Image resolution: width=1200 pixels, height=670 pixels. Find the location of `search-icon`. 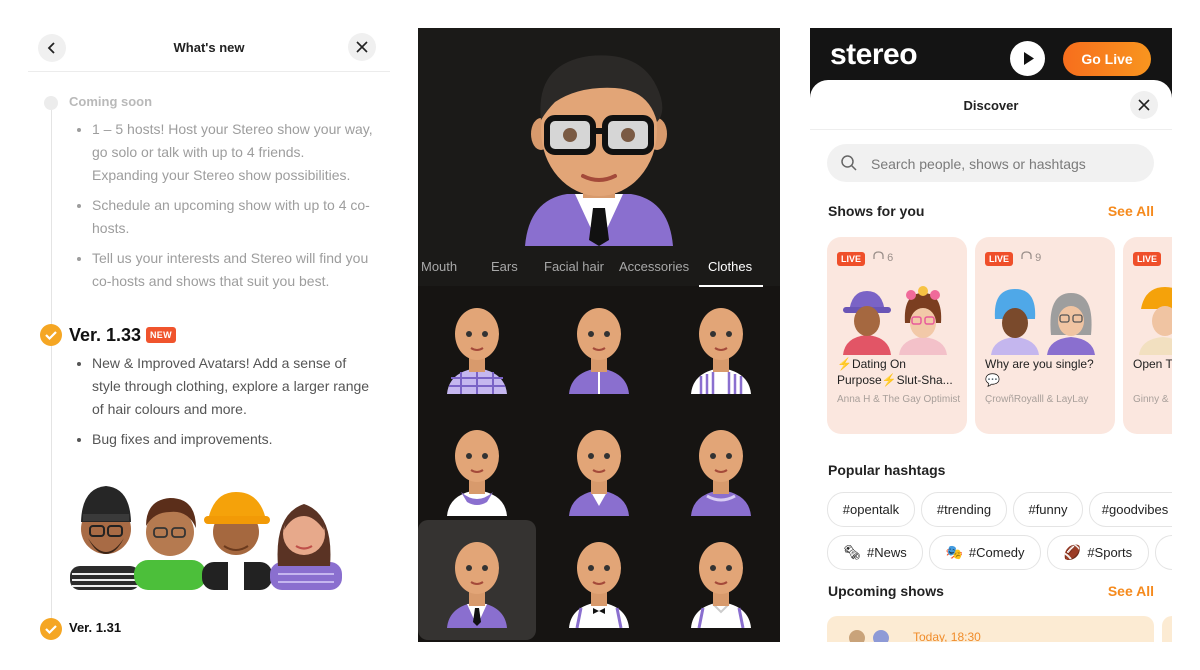

search-icon is located at coordinates (849, 163).